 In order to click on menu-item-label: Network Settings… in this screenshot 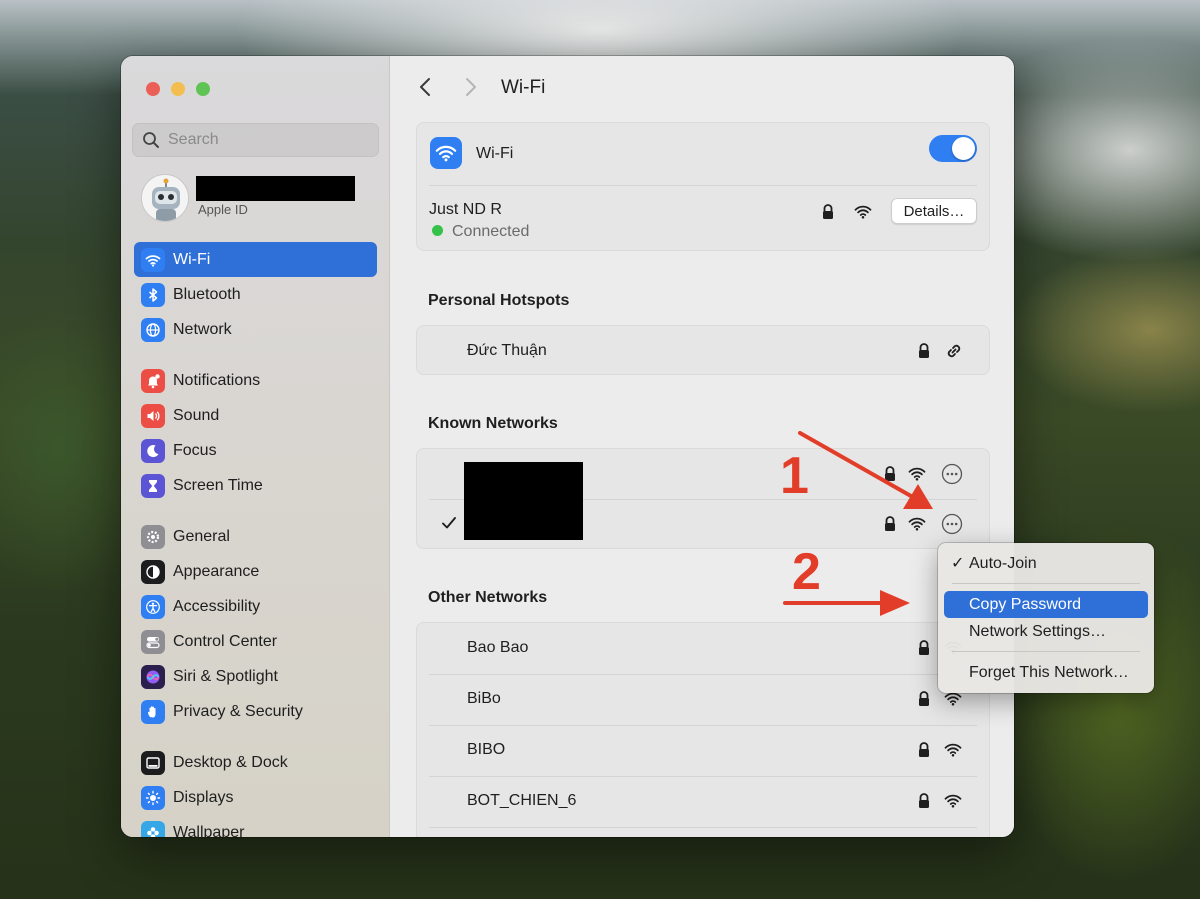, I will do `click(1037, 631)`.